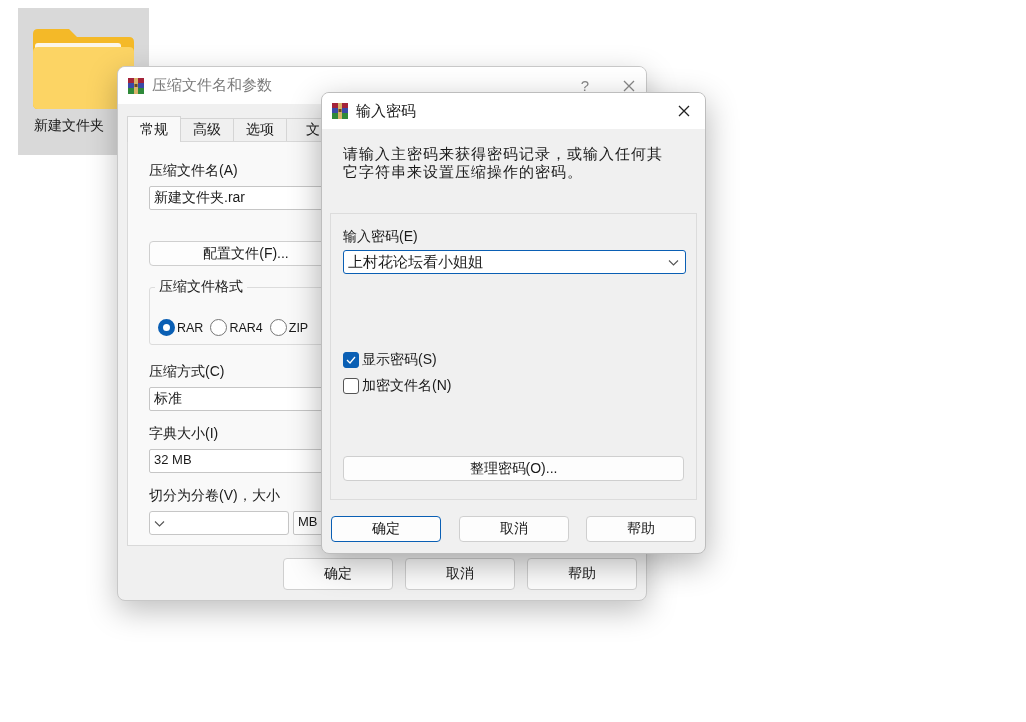  I want to click on field-label: 切分为分卷(V)，大小, so click(214, 496).